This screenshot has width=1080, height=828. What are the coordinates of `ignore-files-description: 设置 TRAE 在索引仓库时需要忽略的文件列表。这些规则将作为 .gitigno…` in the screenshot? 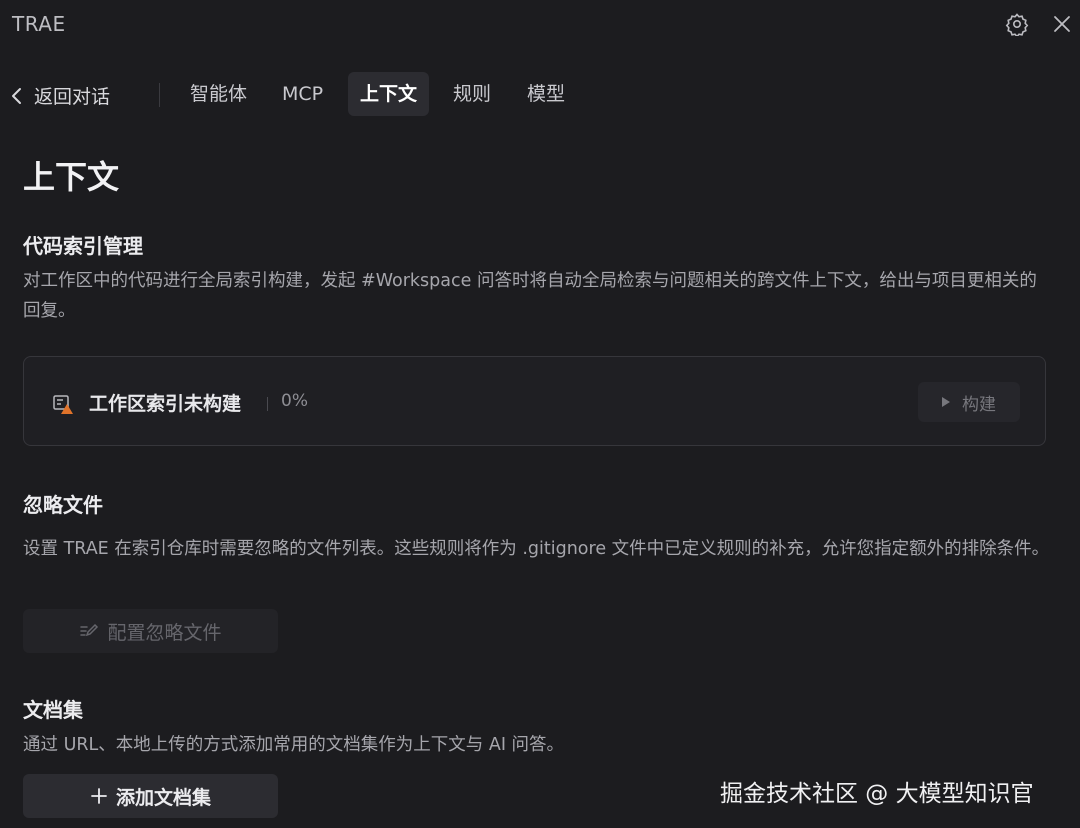 It's located at (536, 549).